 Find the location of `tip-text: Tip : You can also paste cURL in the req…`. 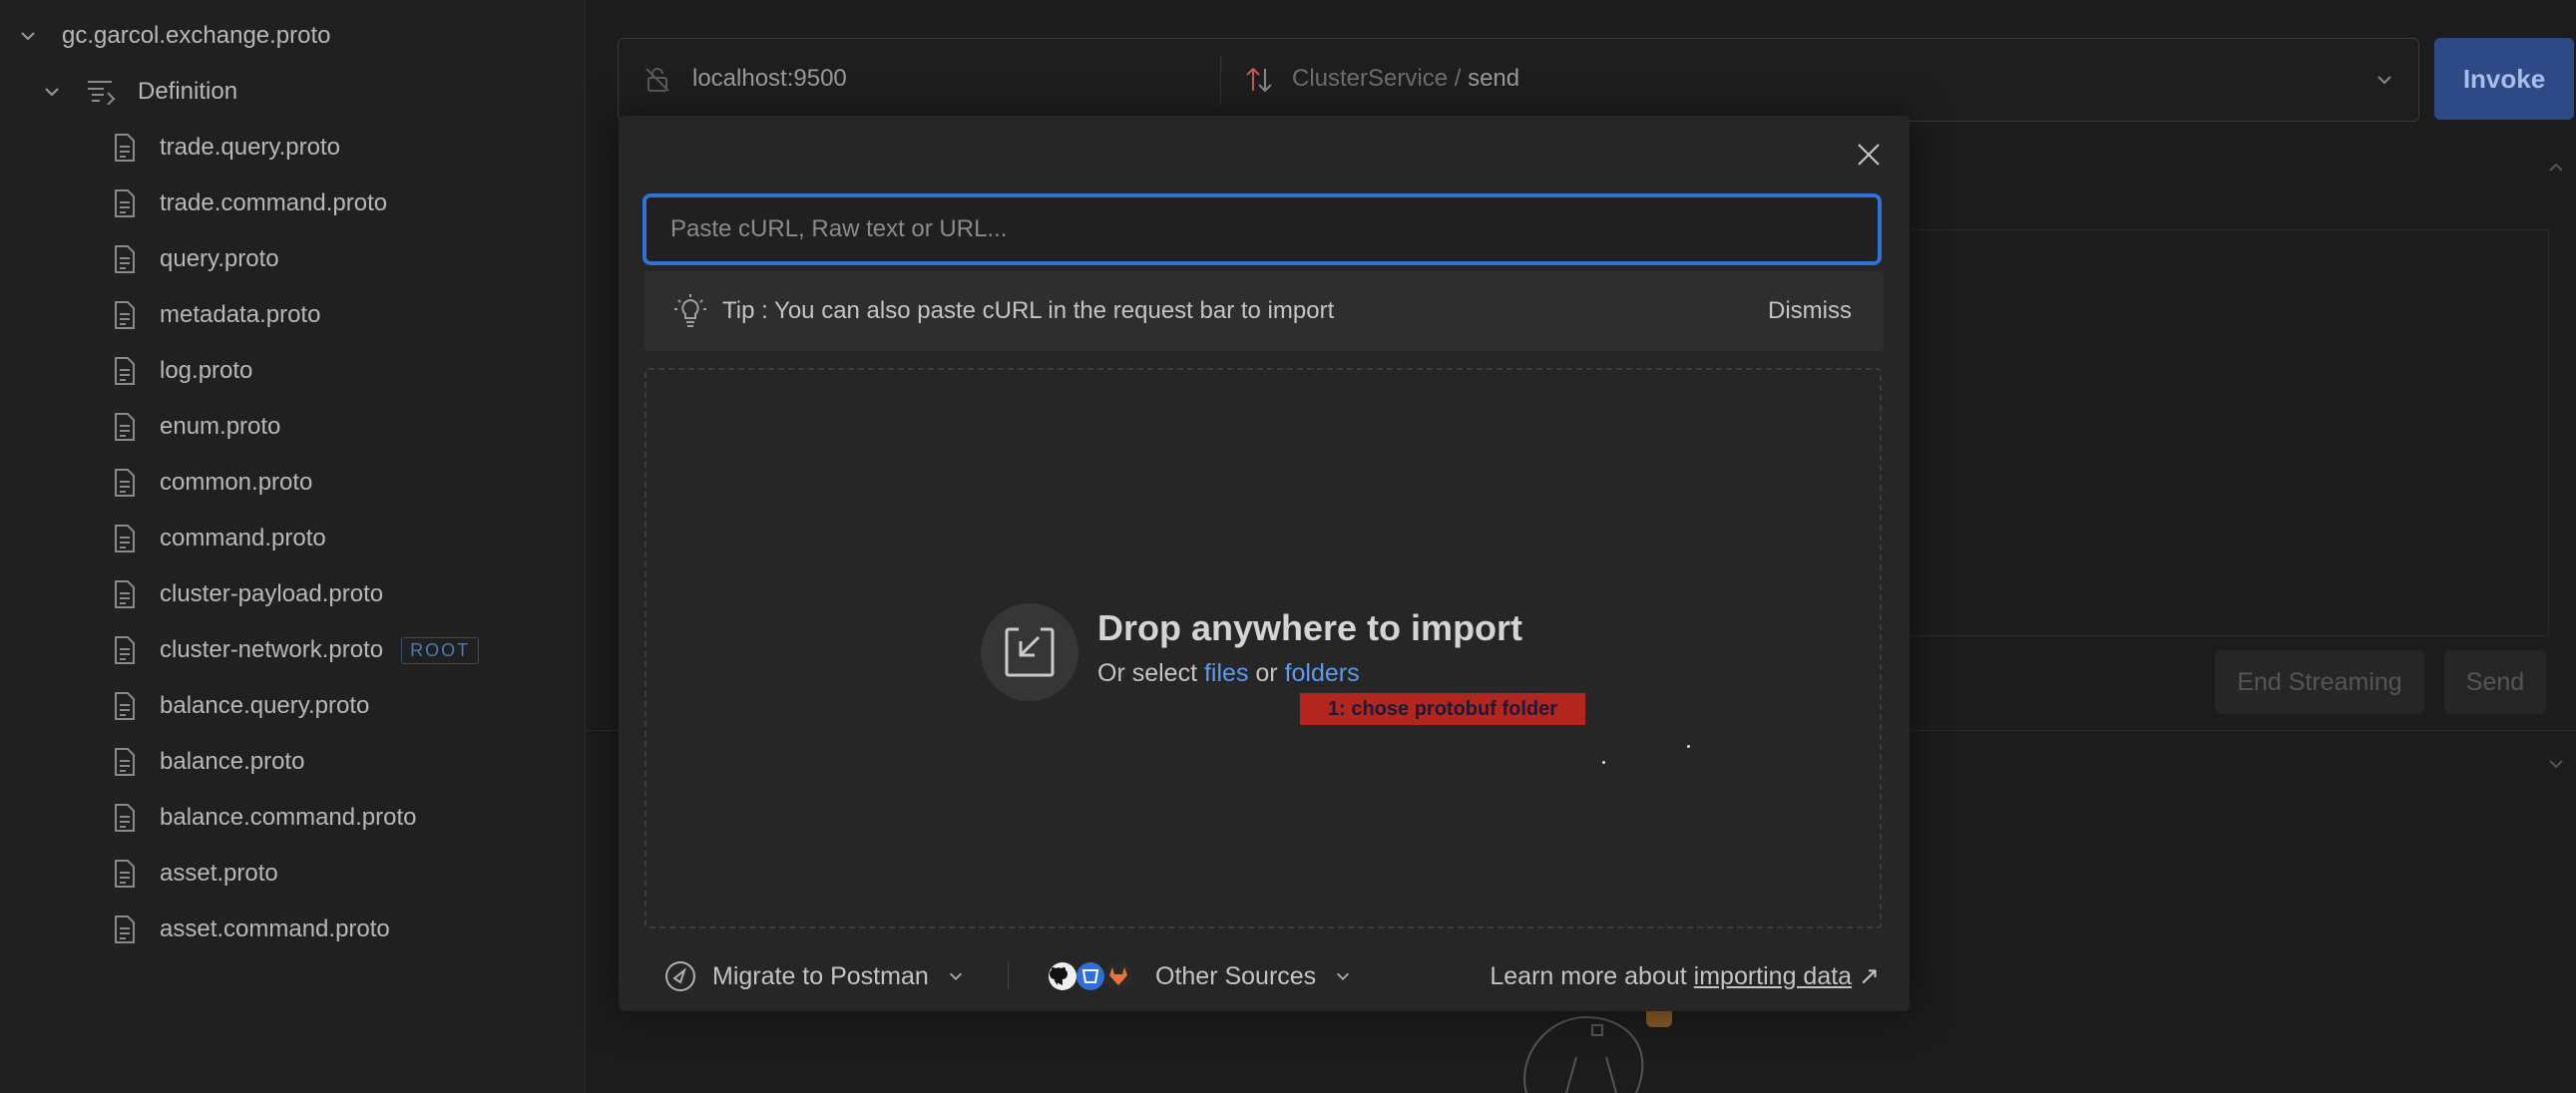

tip-text: Tip : You can also paste cURL in the req… is located at coordinates (1028, 310).